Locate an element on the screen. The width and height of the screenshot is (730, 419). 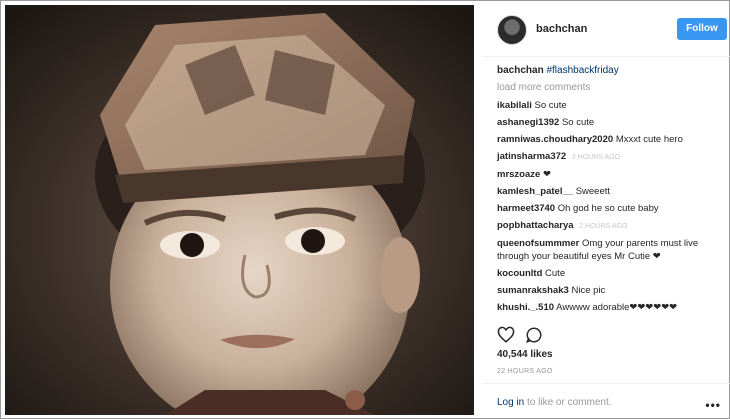
comment-text: Cute is located at coordinates (555, 273).